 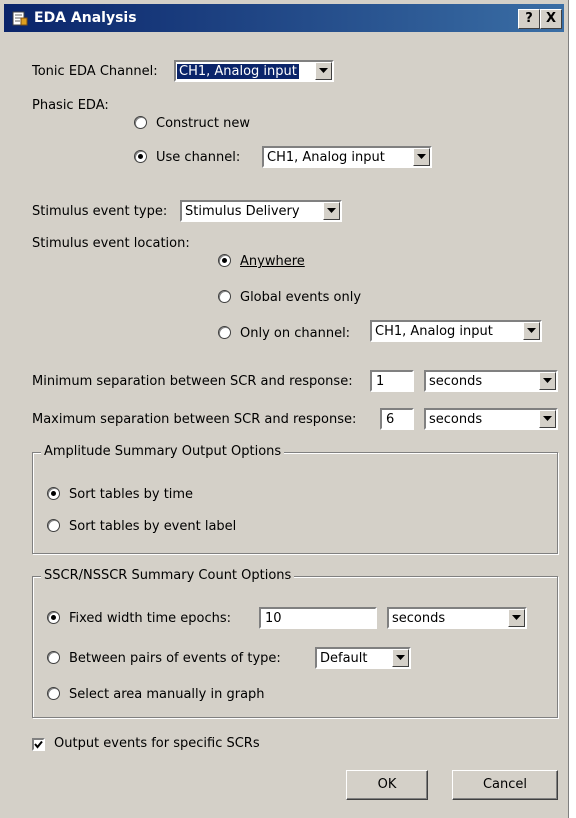 I want to click on min-separation-unit-select: seconds, so click(x=491, y=381).